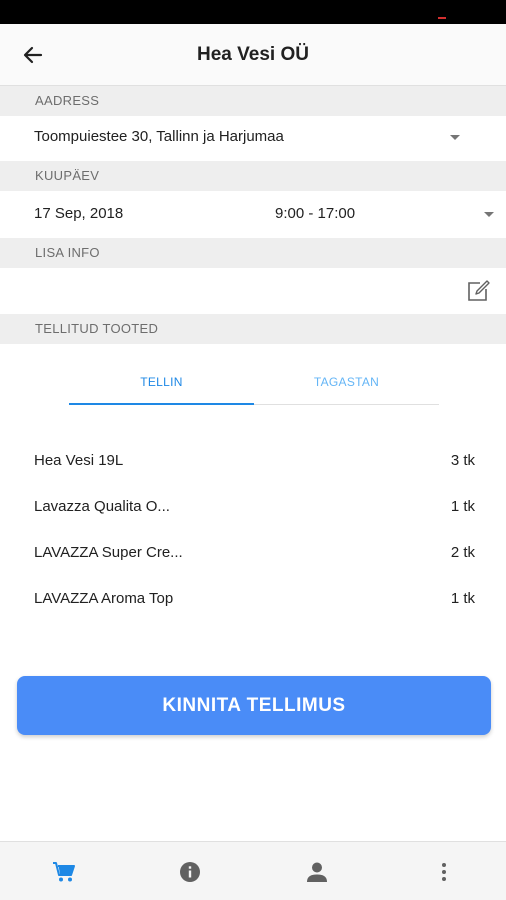  What do you see at coordinates (253, 214) in the screenshot?
I see `date-select: 17 Sep, 2018 9:00 - 17:00` at bounding box center [253, 214].